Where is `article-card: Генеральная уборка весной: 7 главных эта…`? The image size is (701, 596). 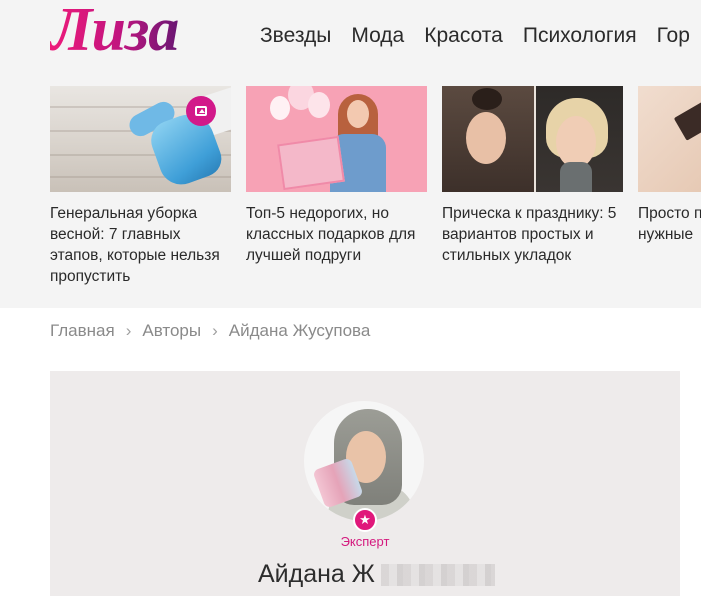 article-card: Генеральная уборка весной: 7 главных эта… is located at coordinates (140, 186).